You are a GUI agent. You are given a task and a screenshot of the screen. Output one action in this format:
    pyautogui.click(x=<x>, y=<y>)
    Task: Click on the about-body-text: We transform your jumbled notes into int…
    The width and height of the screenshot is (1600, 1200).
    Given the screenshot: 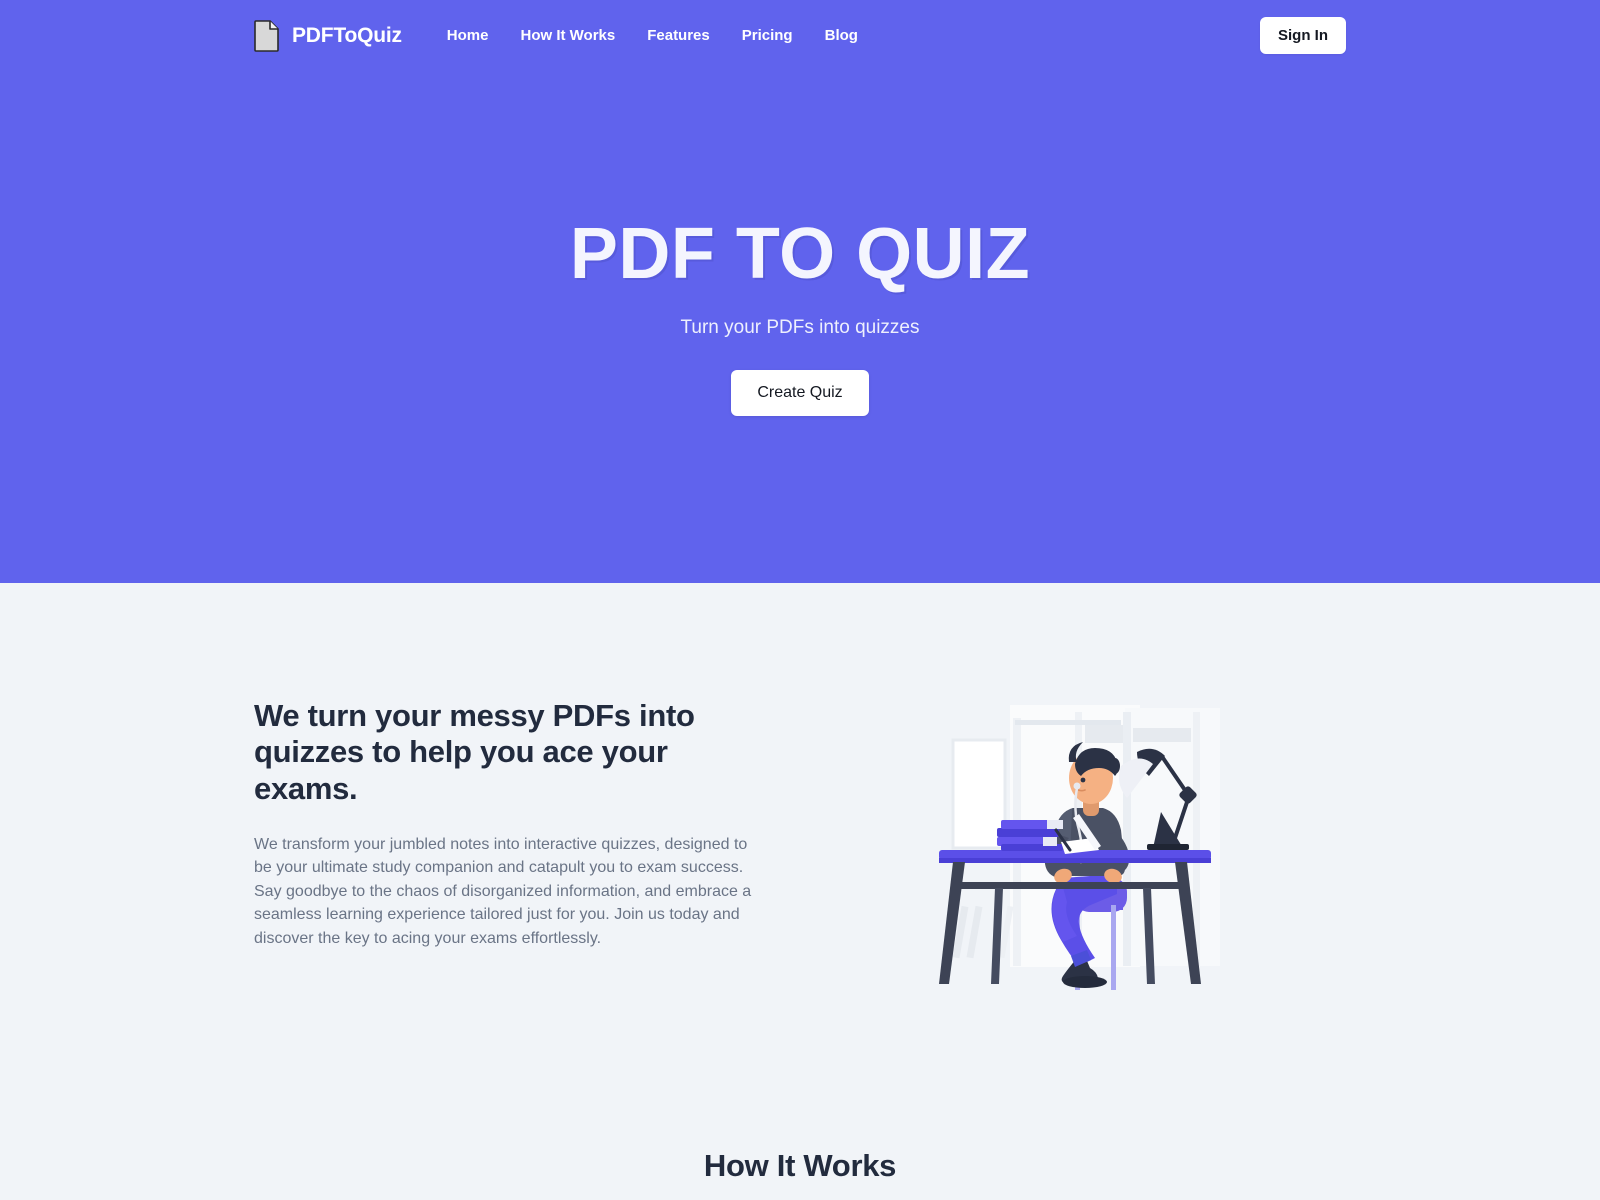 What is the action you would take?
    pyautogui.click(x=503, y=891)
    